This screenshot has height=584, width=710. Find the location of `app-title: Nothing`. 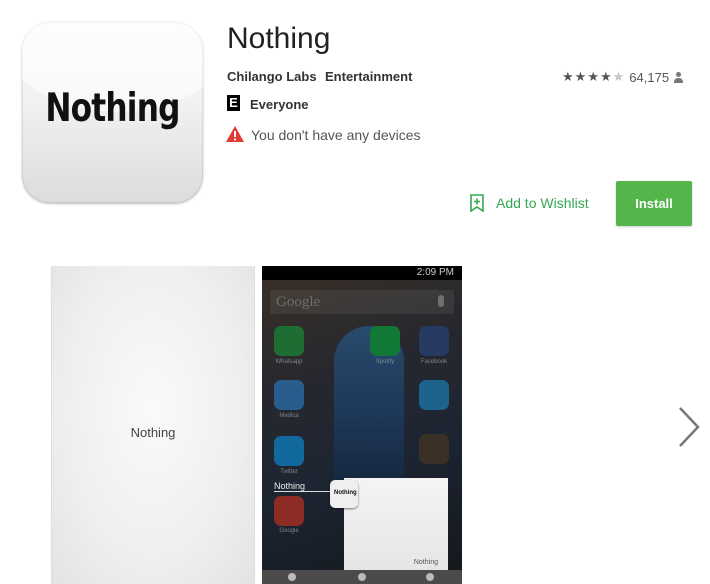

app-title: Nothing is located at coordinates (279, 38).